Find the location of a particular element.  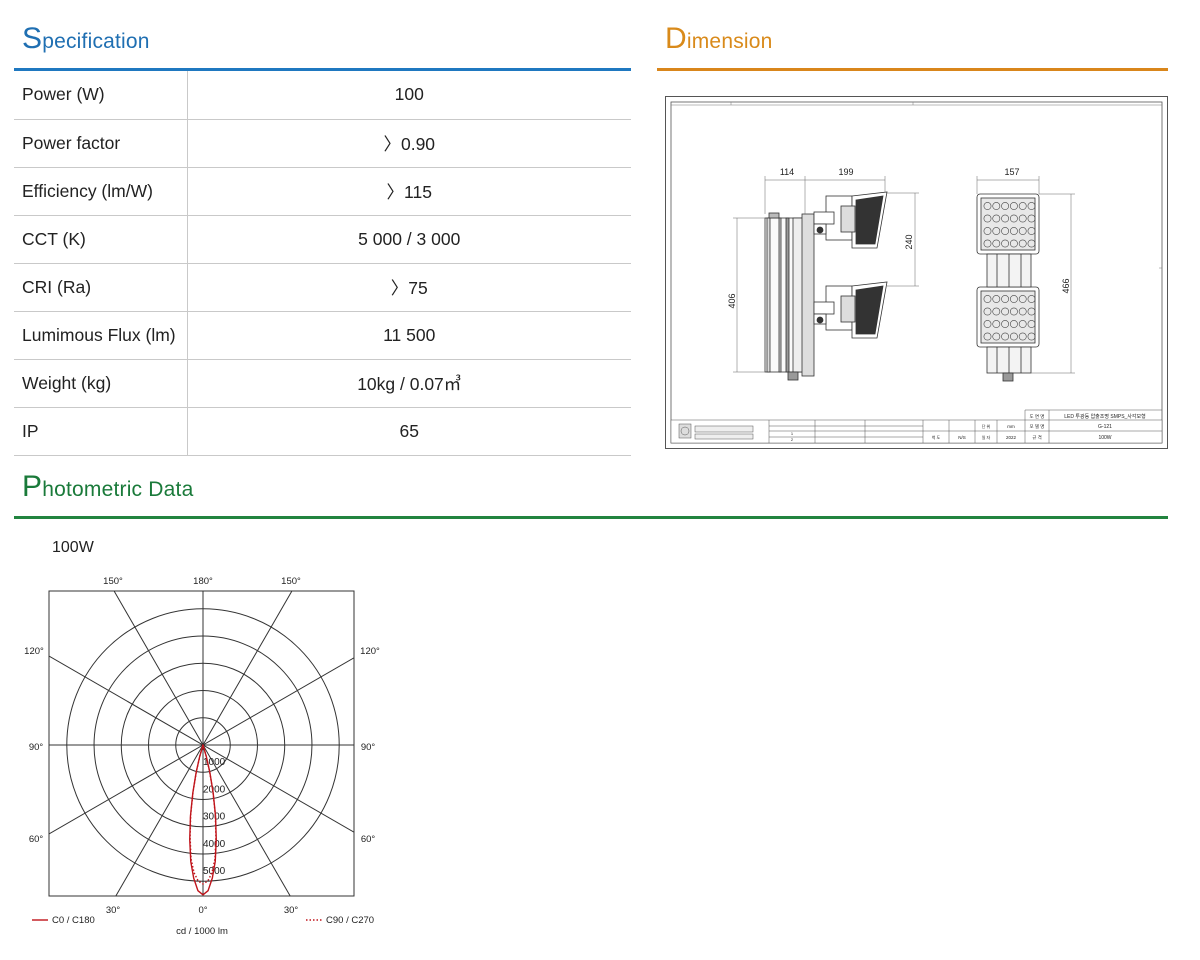

title-block-drawing-name: LED 투광등 압출조명 SMPS_사각모형 is located at coordinates (1104, 416).